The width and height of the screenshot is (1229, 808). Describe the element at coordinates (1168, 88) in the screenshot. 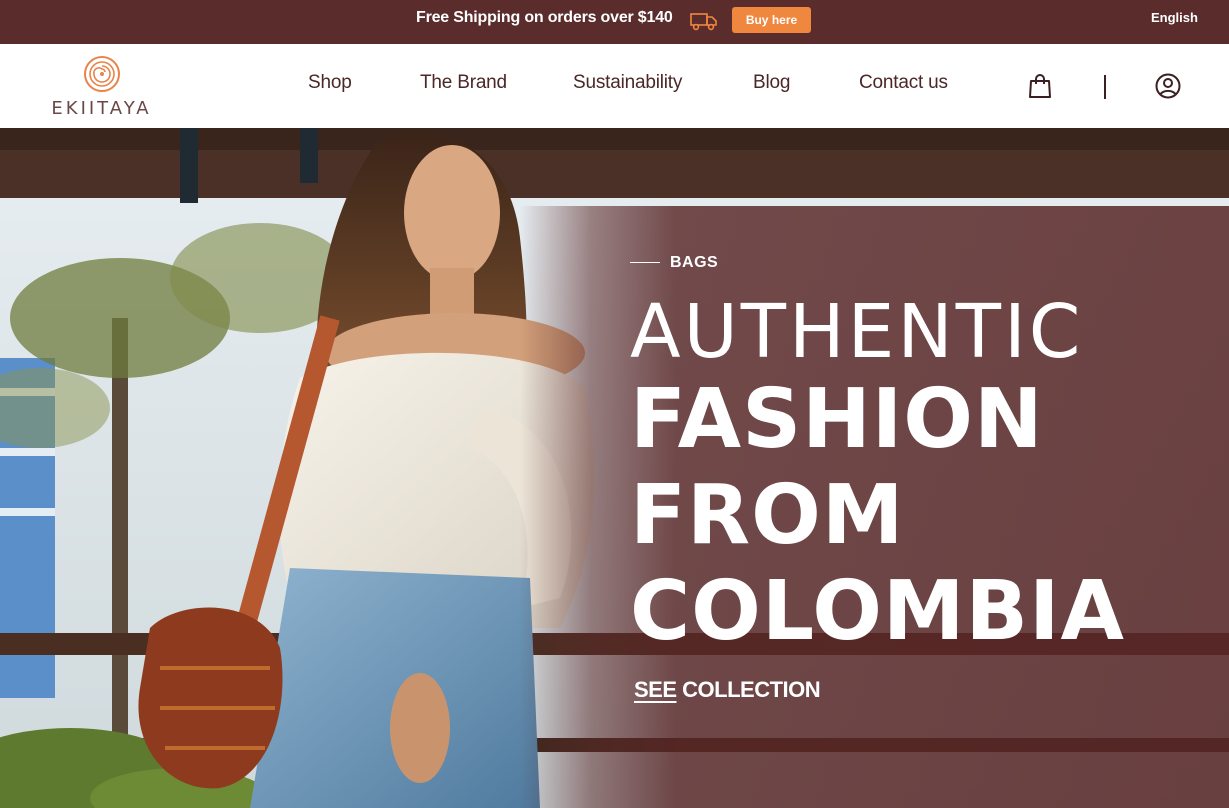

I see `user-icon` at that location.